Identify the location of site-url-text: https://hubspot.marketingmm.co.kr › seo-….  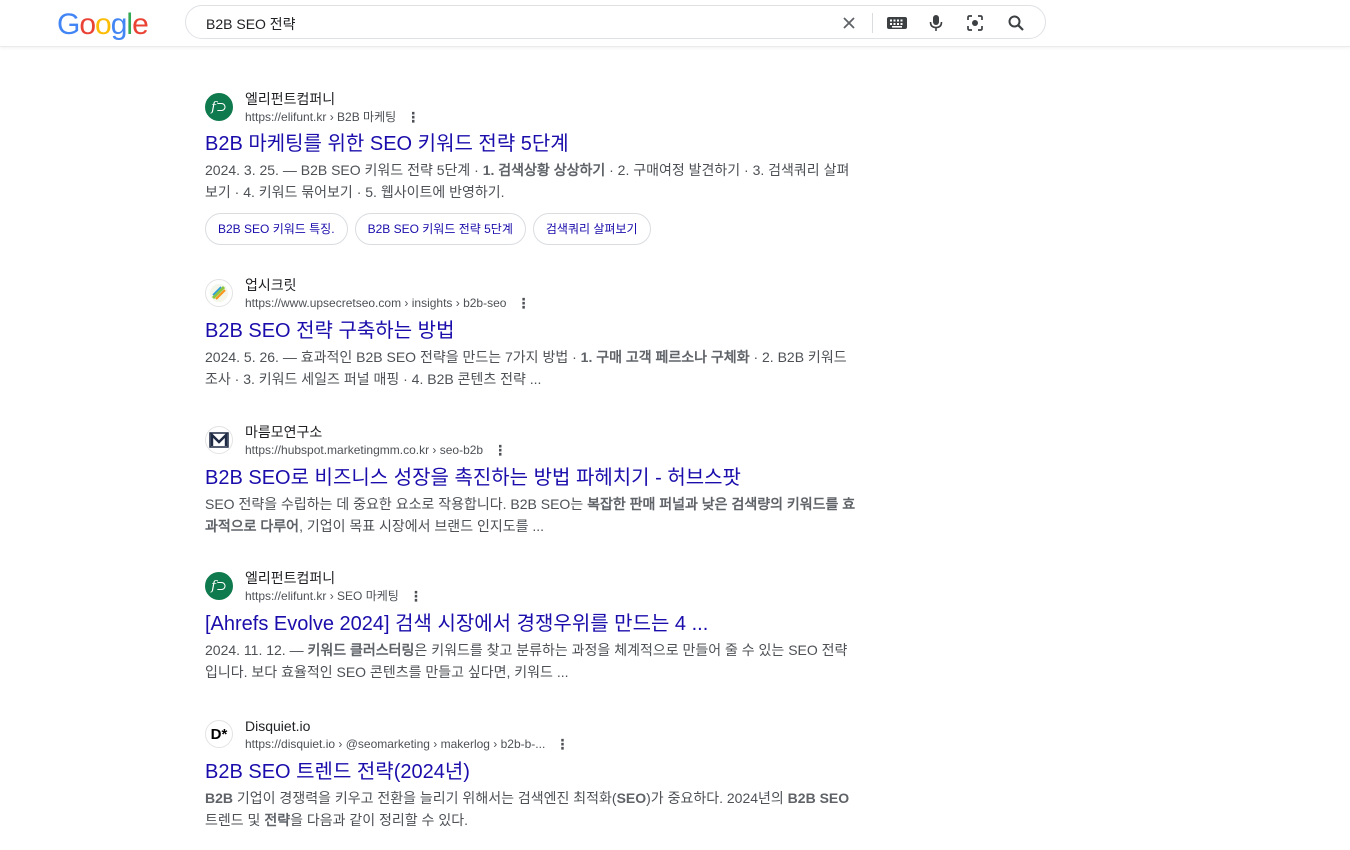
(364, 450).